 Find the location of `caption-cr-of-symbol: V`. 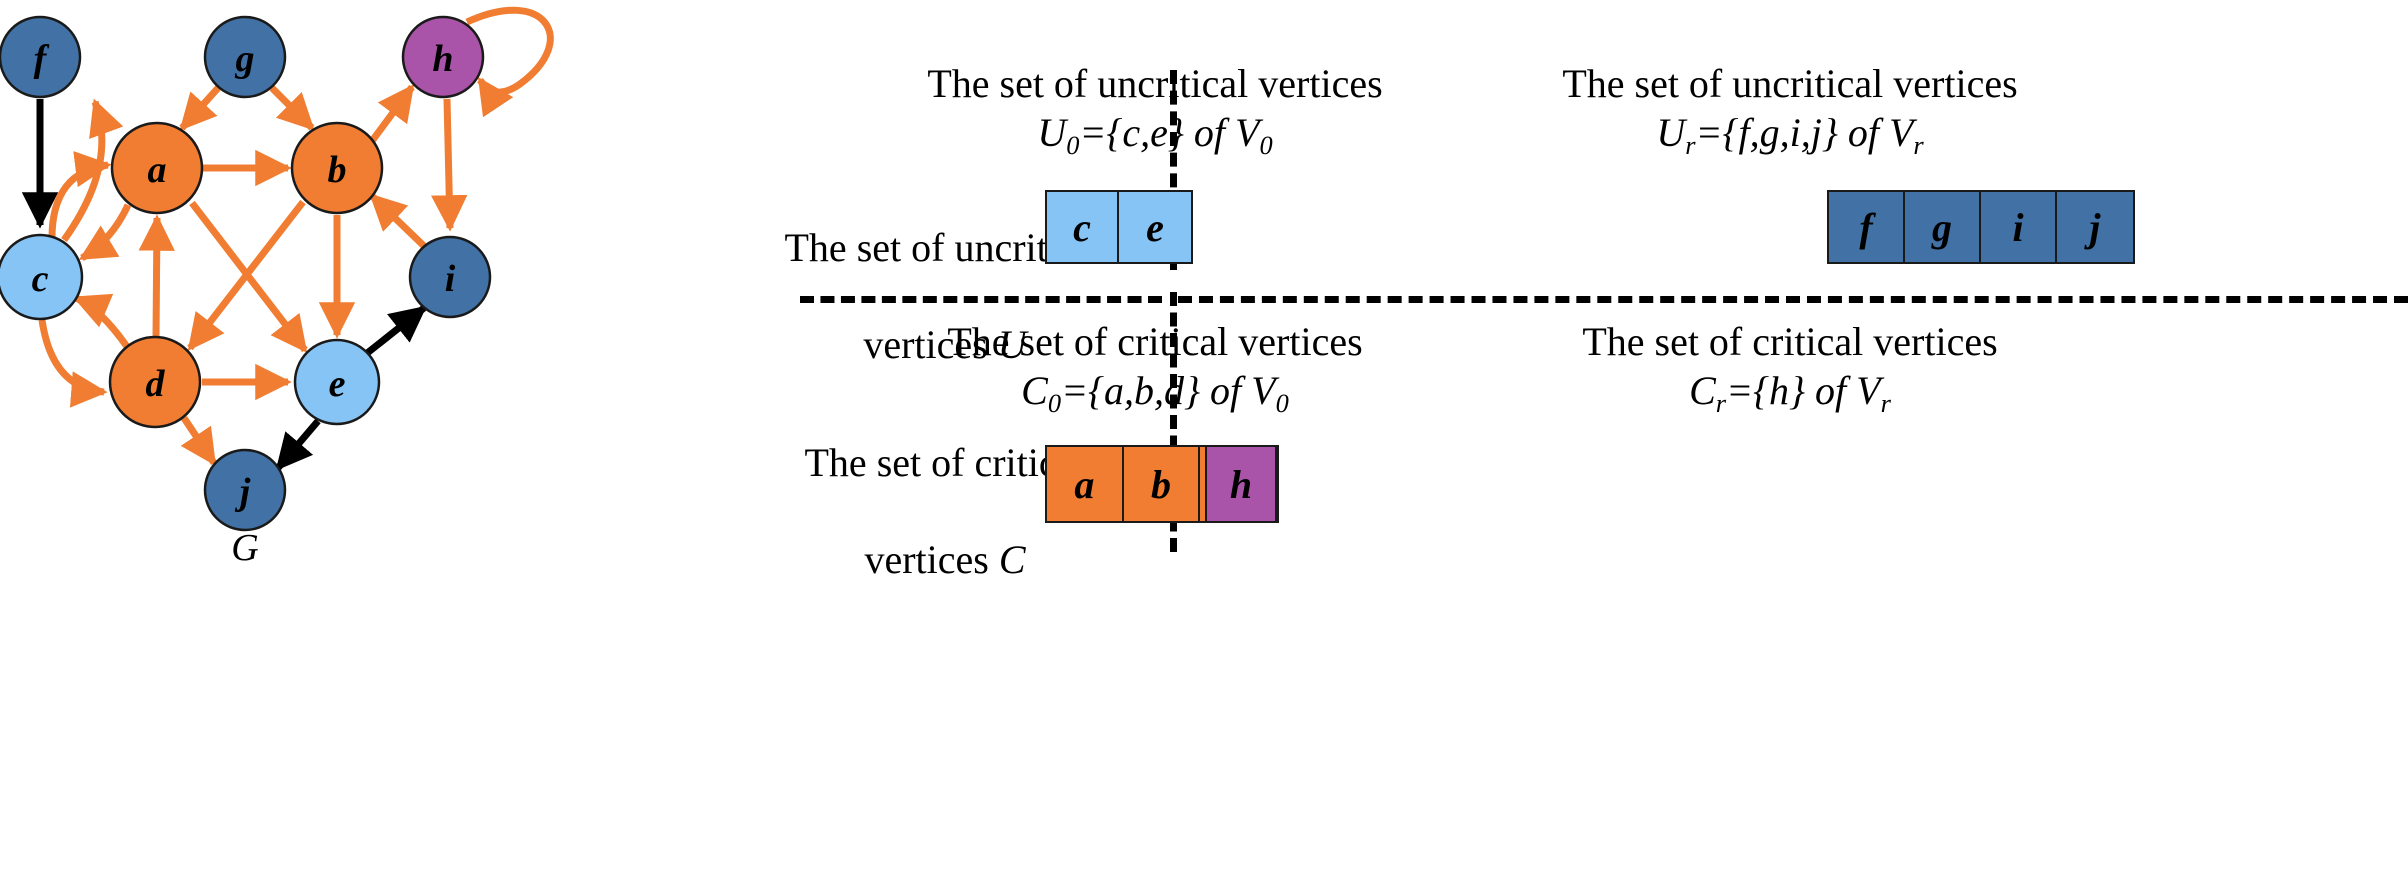

caption-cr-of-symbol: V is located at coordinates (1868, 390).